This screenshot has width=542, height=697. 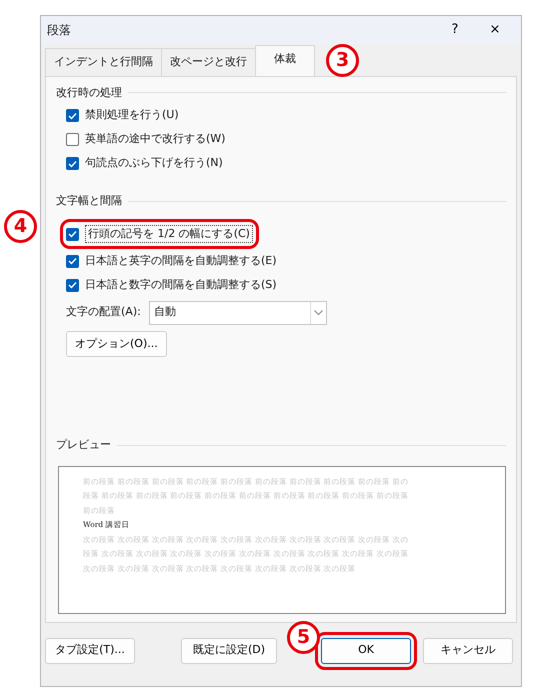 I want to click on checkbox-label: 日本語と英字の間隔を自動調整する(E), so click(x=181, y=261).